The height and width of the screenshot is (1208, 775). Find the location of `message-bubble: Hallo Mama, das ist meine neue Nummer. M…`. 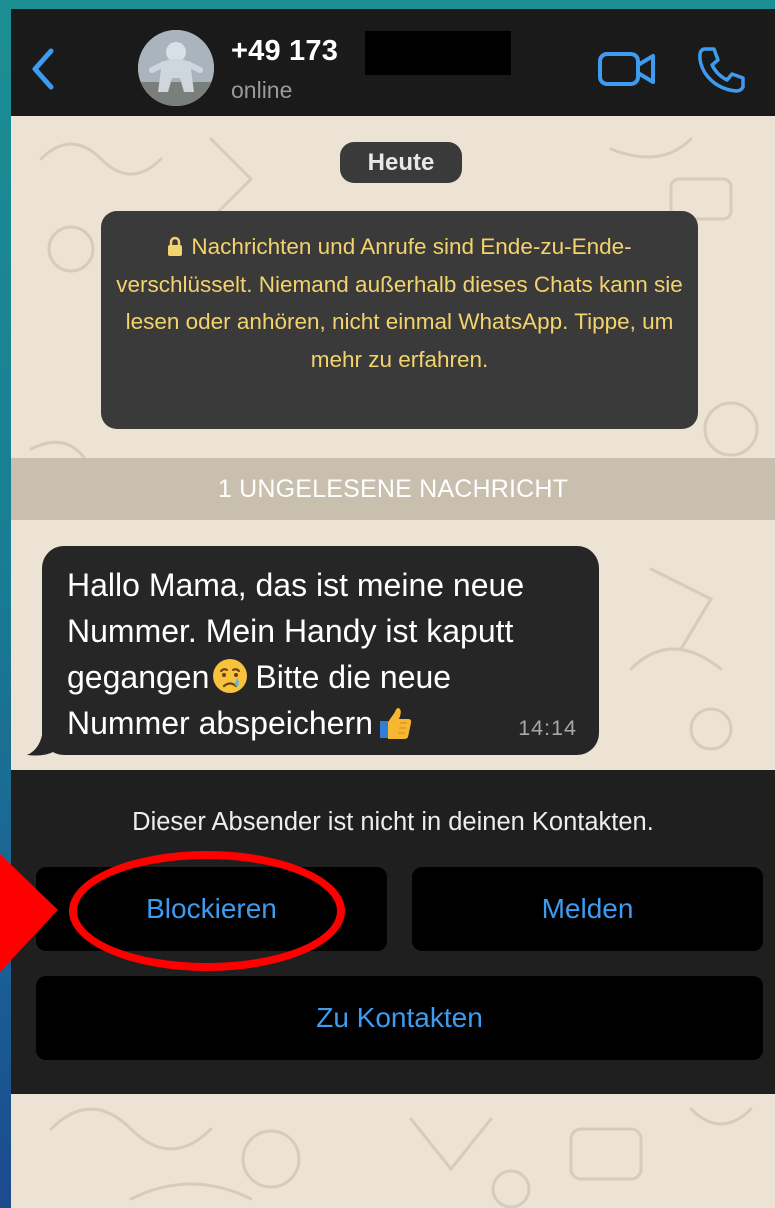

message-bubble: Hallo Mama, das ist meine neue Nummer. M… is located at coordinates (320, 650).